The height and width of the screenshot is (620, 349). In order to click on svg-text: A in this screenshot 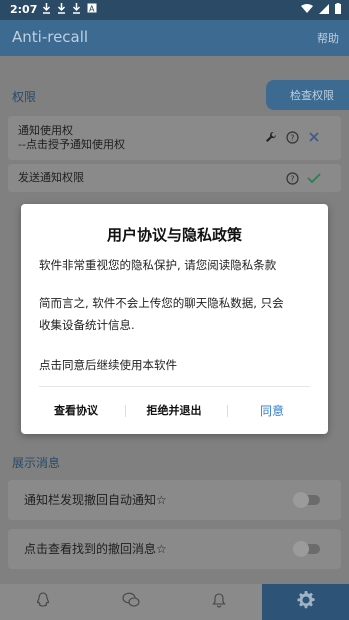, I will do `click(92, 9)`.